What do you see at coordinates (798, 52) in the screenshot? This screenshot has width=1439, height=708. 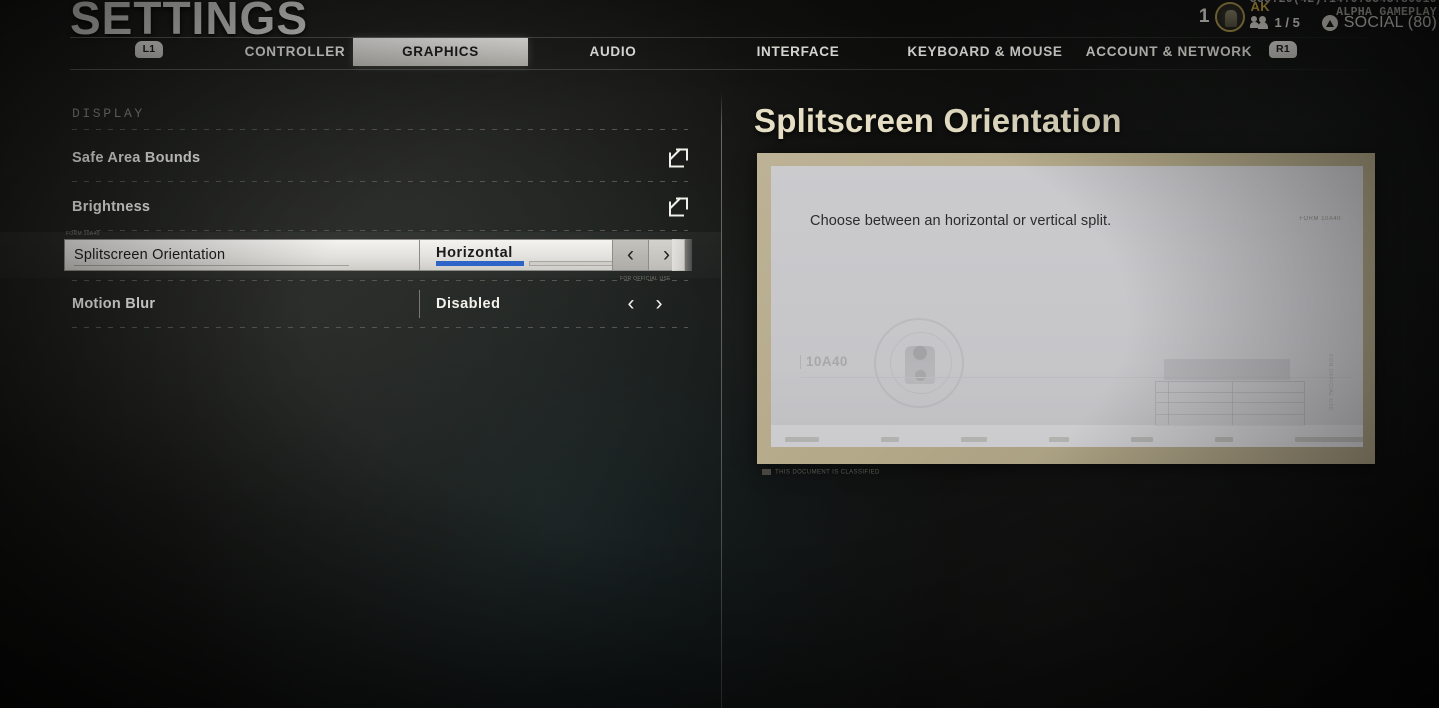 I see `tab-interface: INTERFACE` at bounding box center [798, 52].